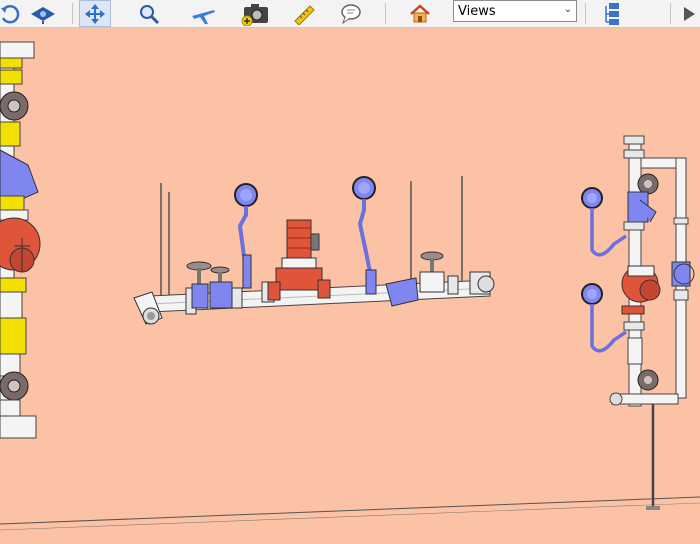 The height and width of the screenshot is (544, 700). I want to click on view-orientation-icon, so click(43, 15).